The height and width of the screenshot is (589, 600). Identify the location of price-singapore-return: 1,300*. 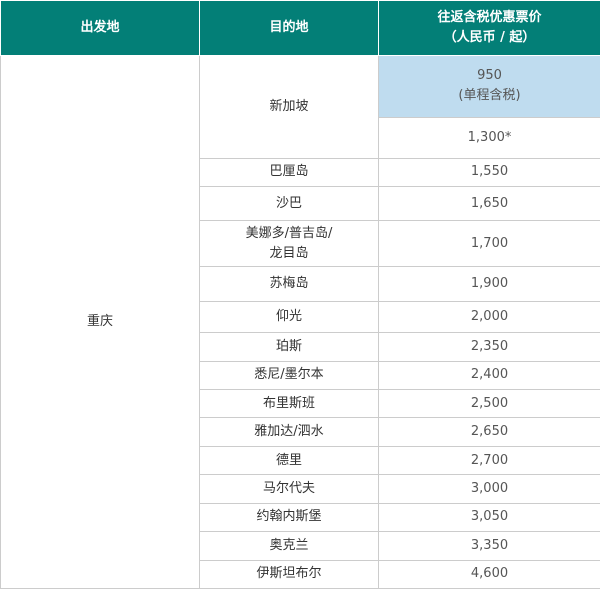
(489, 137).